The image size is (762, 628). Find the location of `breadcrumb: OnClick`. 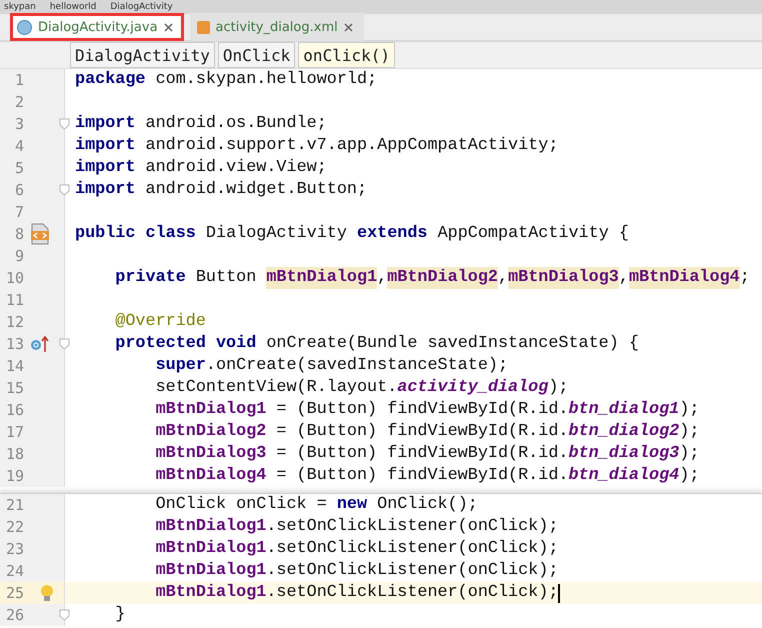

breadcrumb: OnClick is located at coordinates (257, 55).